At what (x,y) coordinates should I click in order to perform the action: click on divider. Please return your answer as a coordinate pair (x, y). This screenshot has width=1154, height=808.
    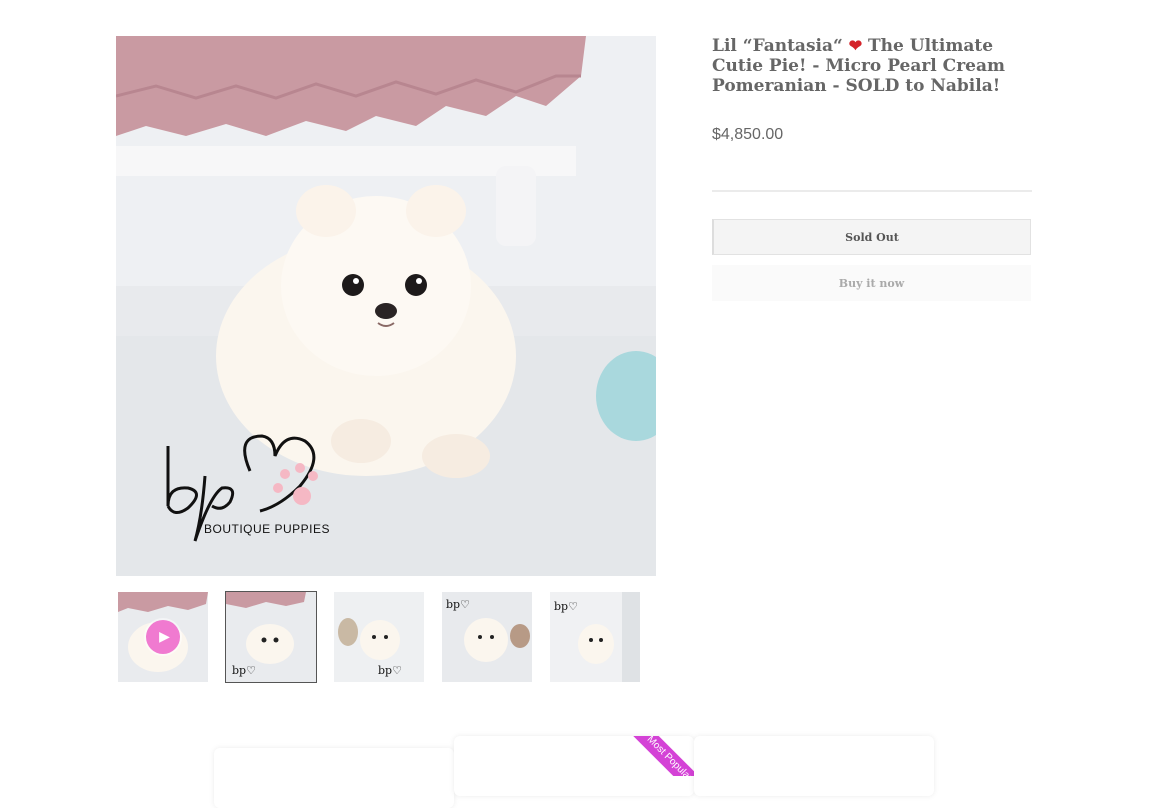
    Looking at the image, I should click on (872, 191).